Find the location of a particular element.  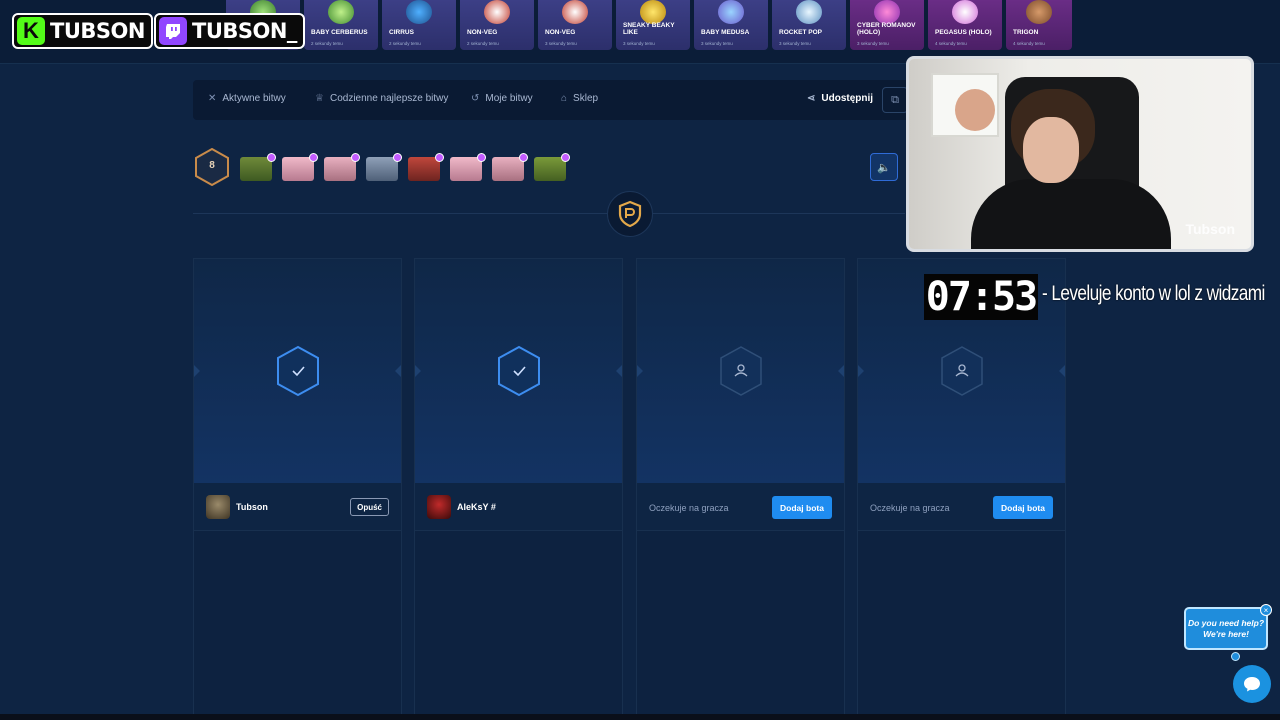

leave-button: Opuść is located at coordinates (369, 507).